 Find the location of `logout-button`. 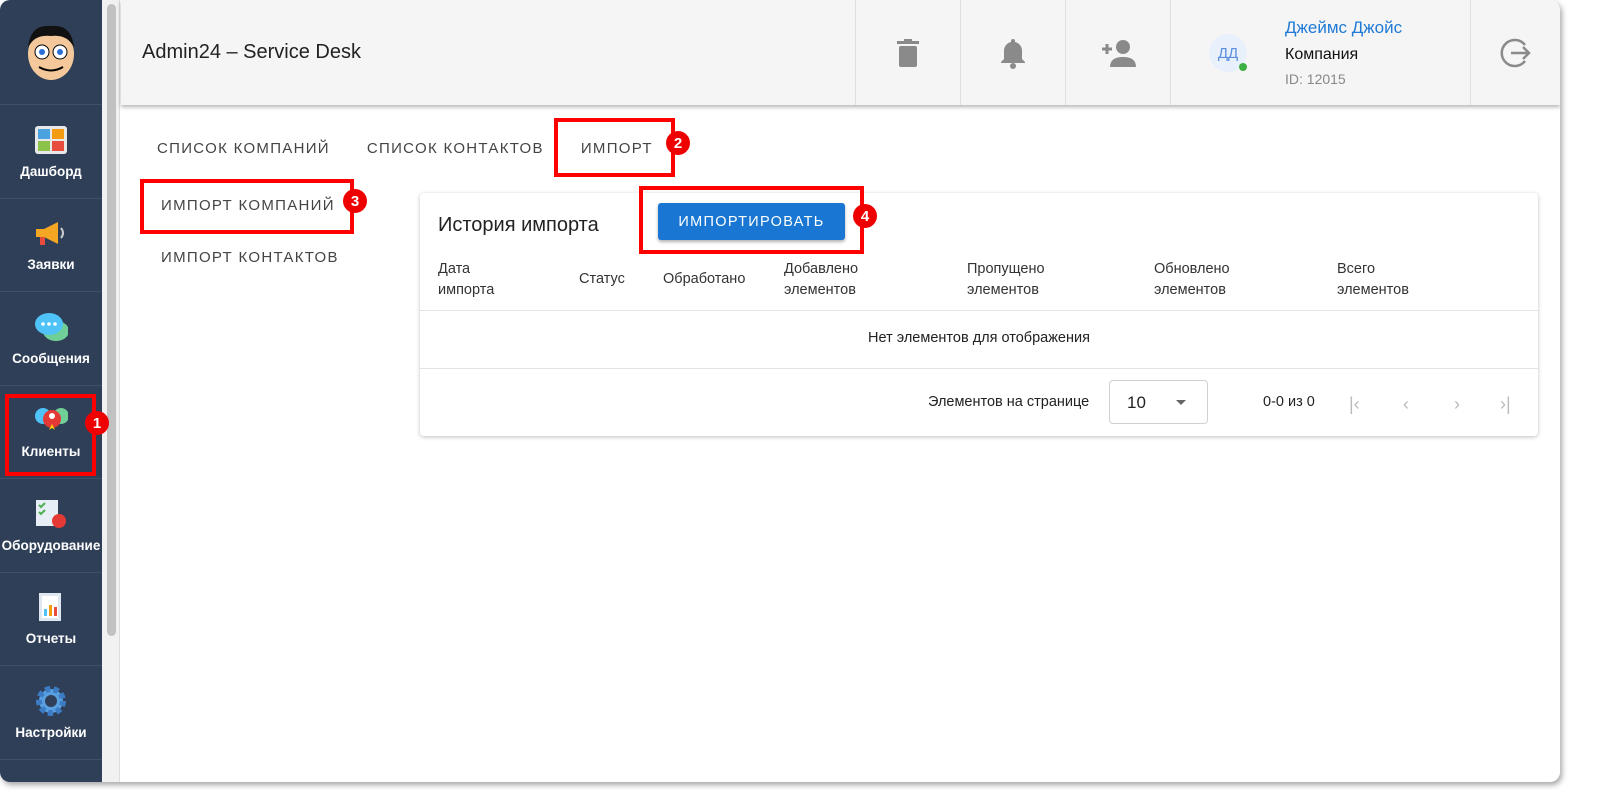

logout-button is located at coordinates (1515, 52).